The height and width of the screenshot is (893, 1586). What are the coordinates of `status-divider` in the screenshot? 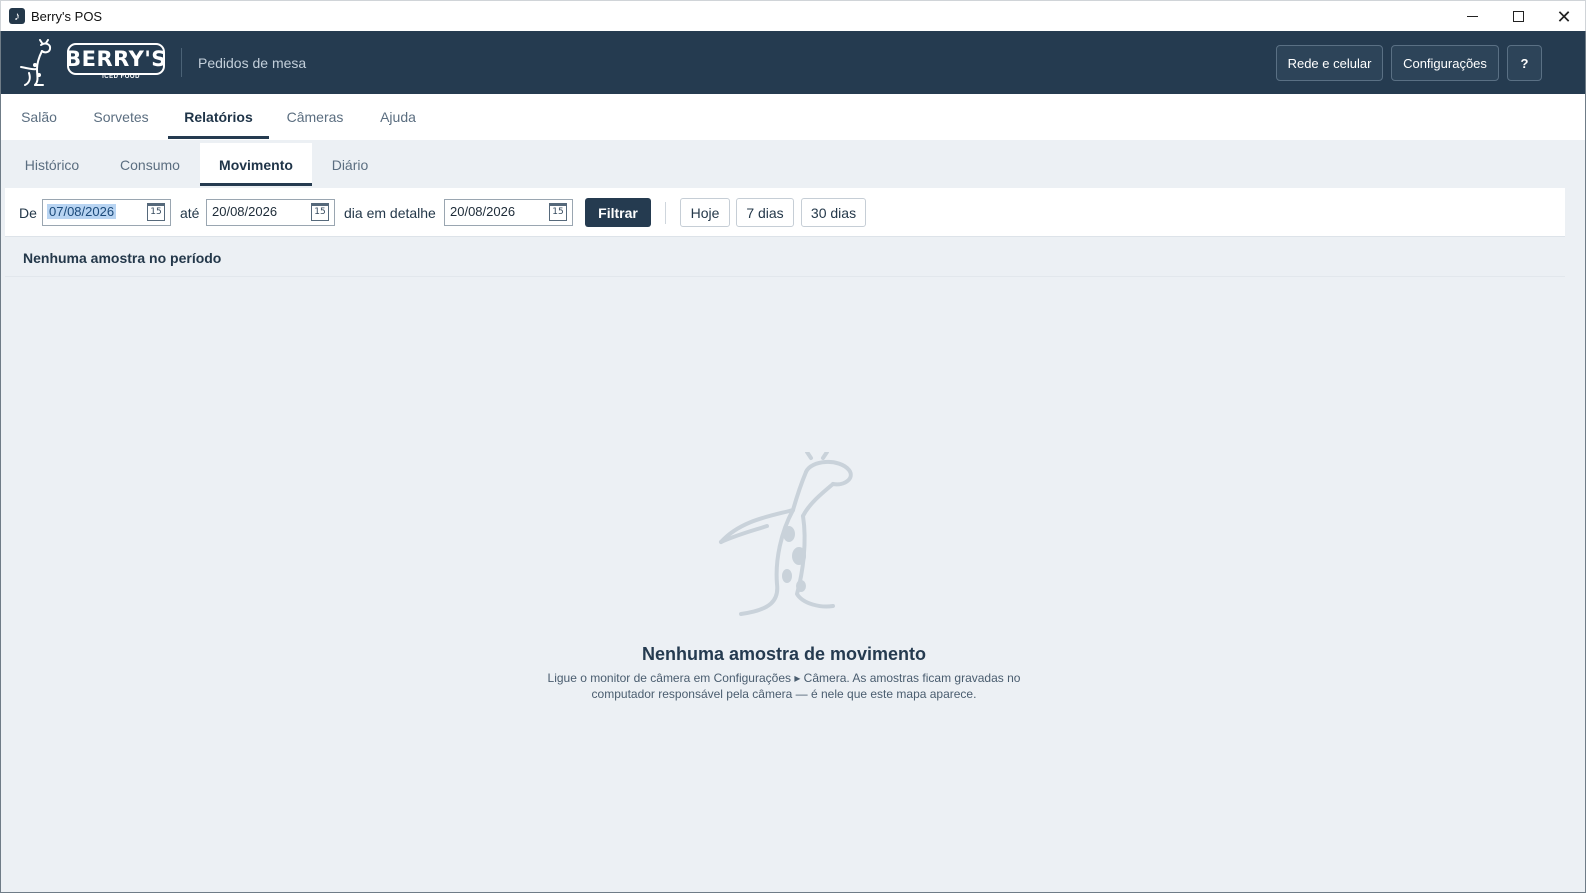 It's located at (785, 276).